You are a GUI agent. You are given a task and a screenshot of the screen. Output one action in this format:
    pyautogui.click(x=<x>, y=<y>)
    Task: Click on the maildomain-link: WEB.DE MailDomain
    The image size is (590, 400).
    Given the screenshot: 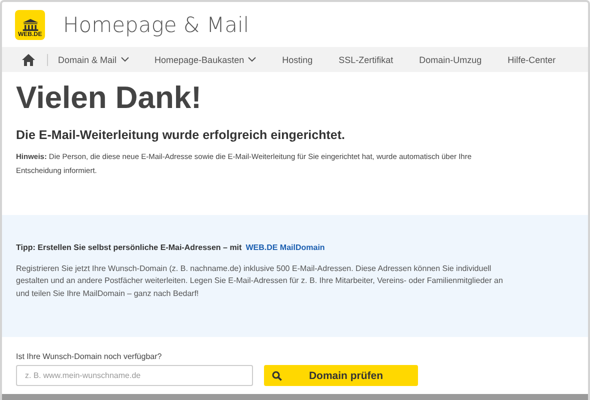 What is the action you would take?
    pyautogui.click(x=285, y=247)
    